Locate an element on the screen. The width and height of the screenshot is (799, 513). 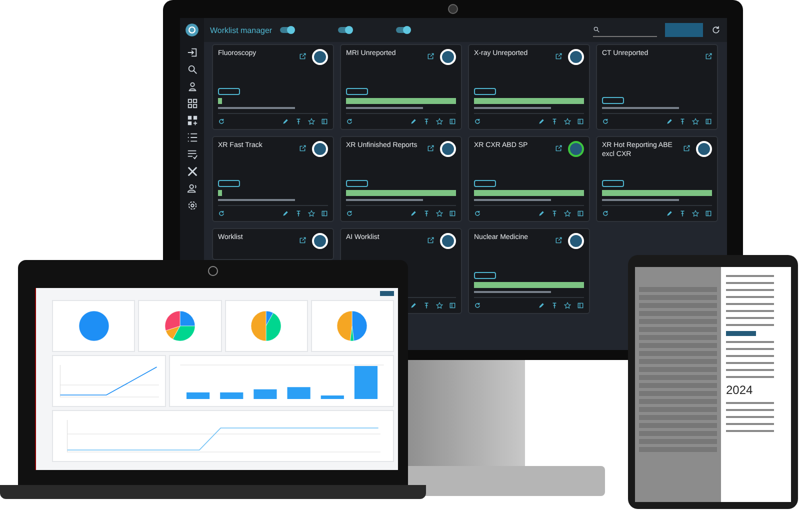
login-icon is located at coordinates (192, 52).